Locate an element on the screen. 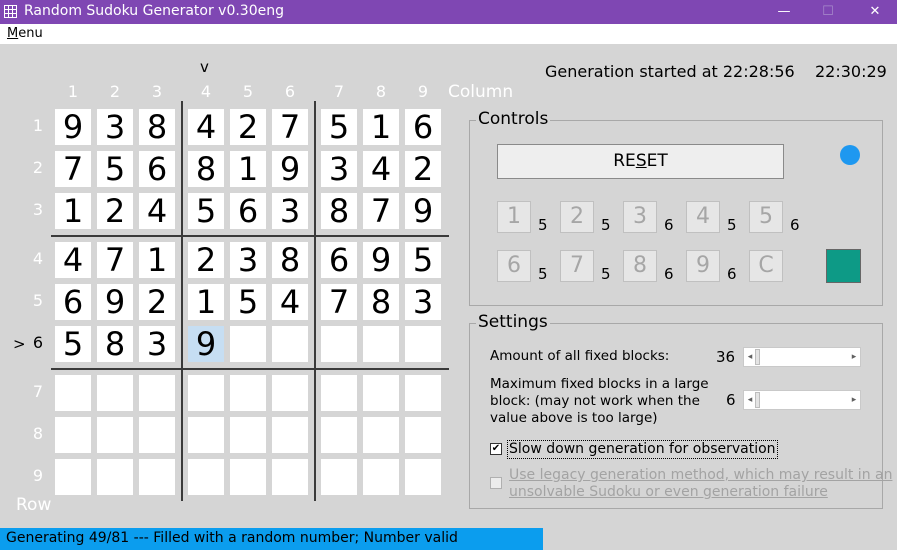  number-button-3: 3 is located at coordinates (640, 217).